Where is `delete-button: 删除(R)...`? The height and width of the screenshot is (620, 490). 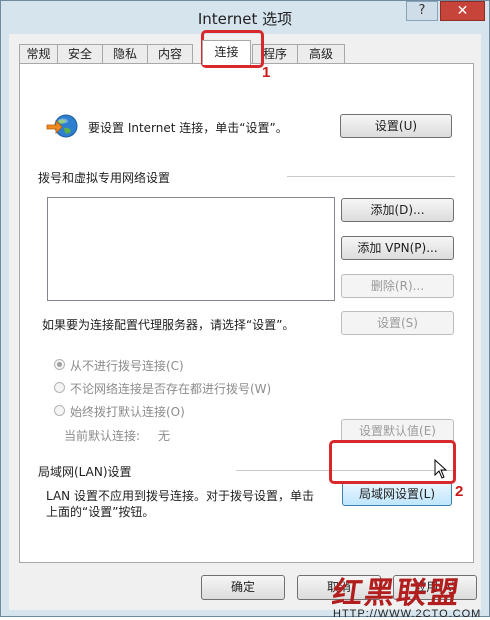 delete-button: 删除(R)... is located at coordinates (397, 286).